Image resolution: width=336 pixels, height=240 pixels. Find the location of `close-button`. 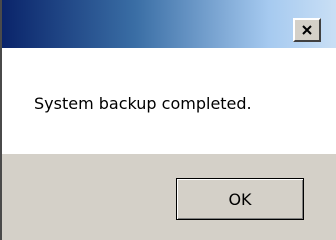

close-button is located at coordinates (307, 30).